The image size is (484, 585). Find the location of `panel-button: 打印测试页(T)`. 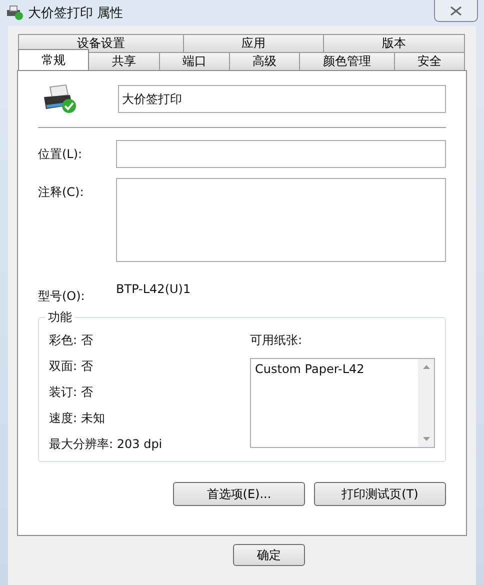

panel-button: 打印测试页(T) is located at coordinates (380, 494).